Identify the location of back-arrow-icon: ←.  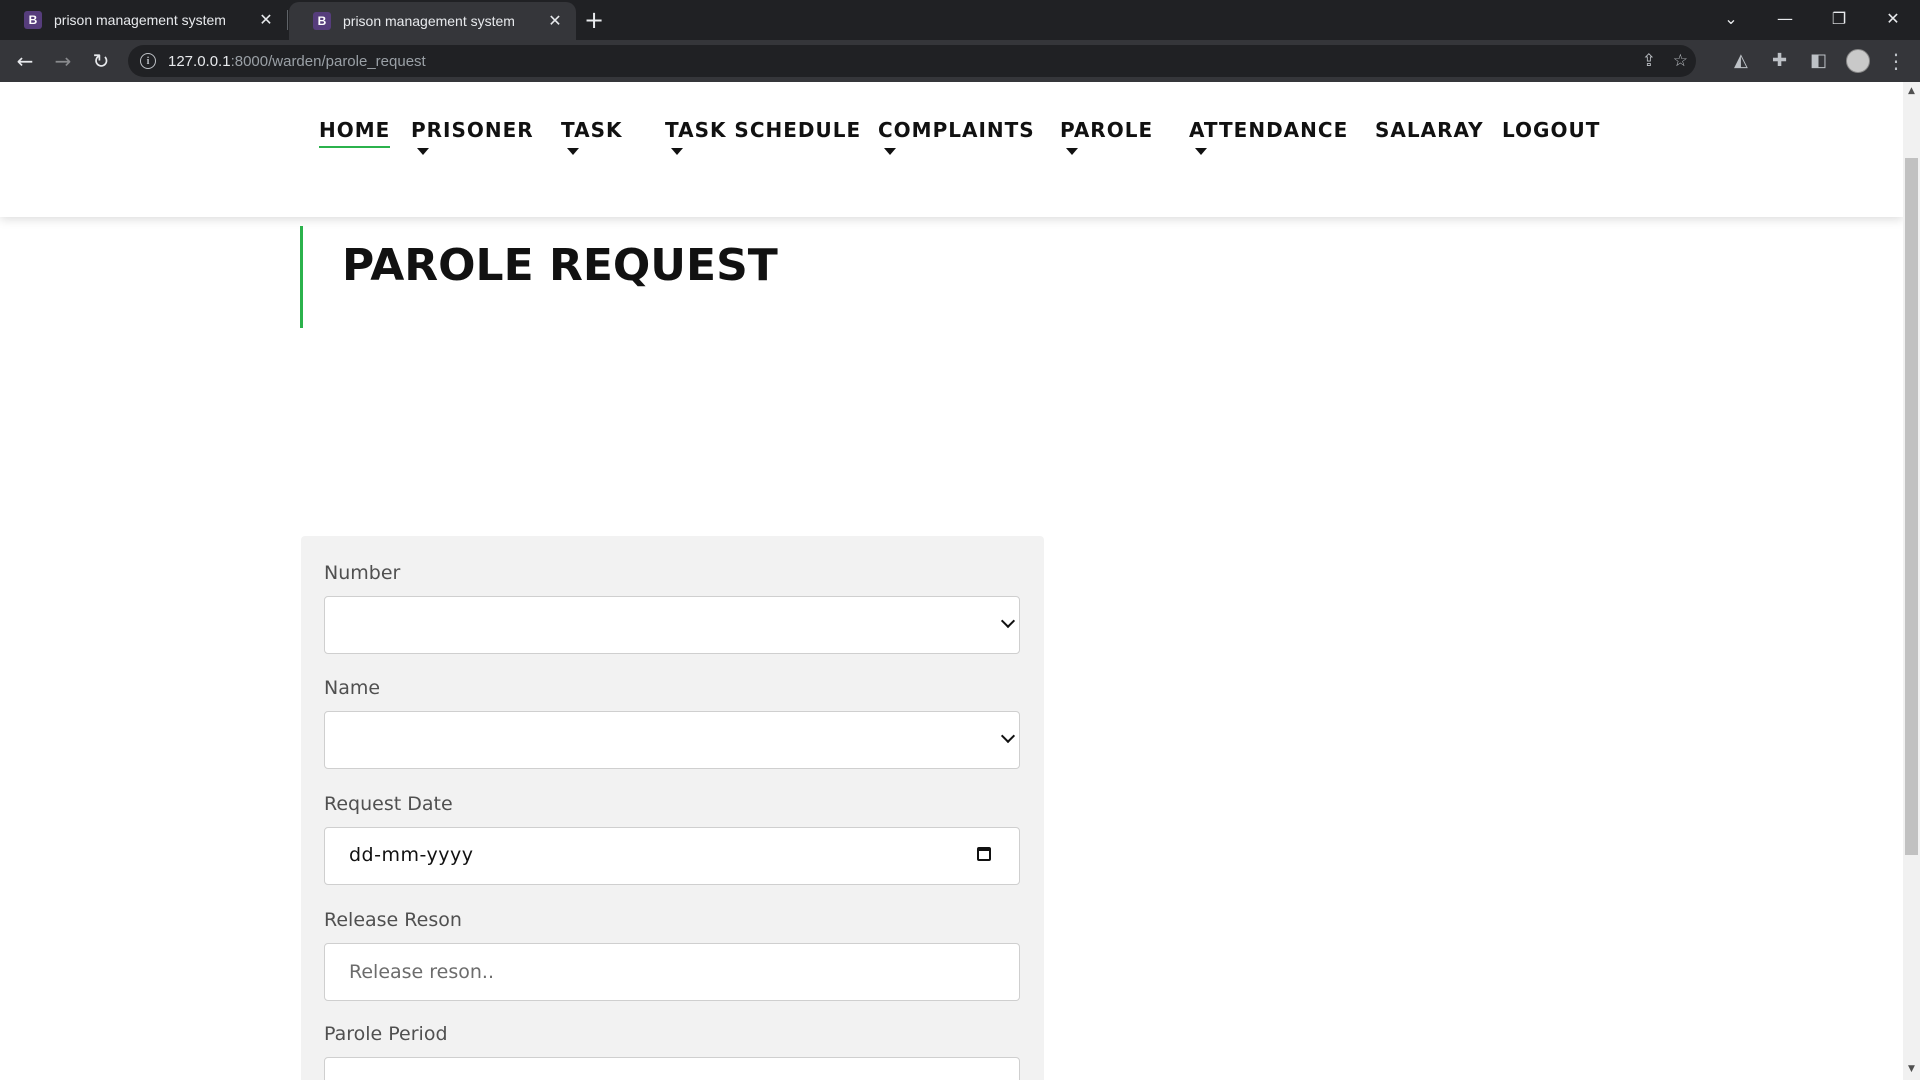
(25, 61).